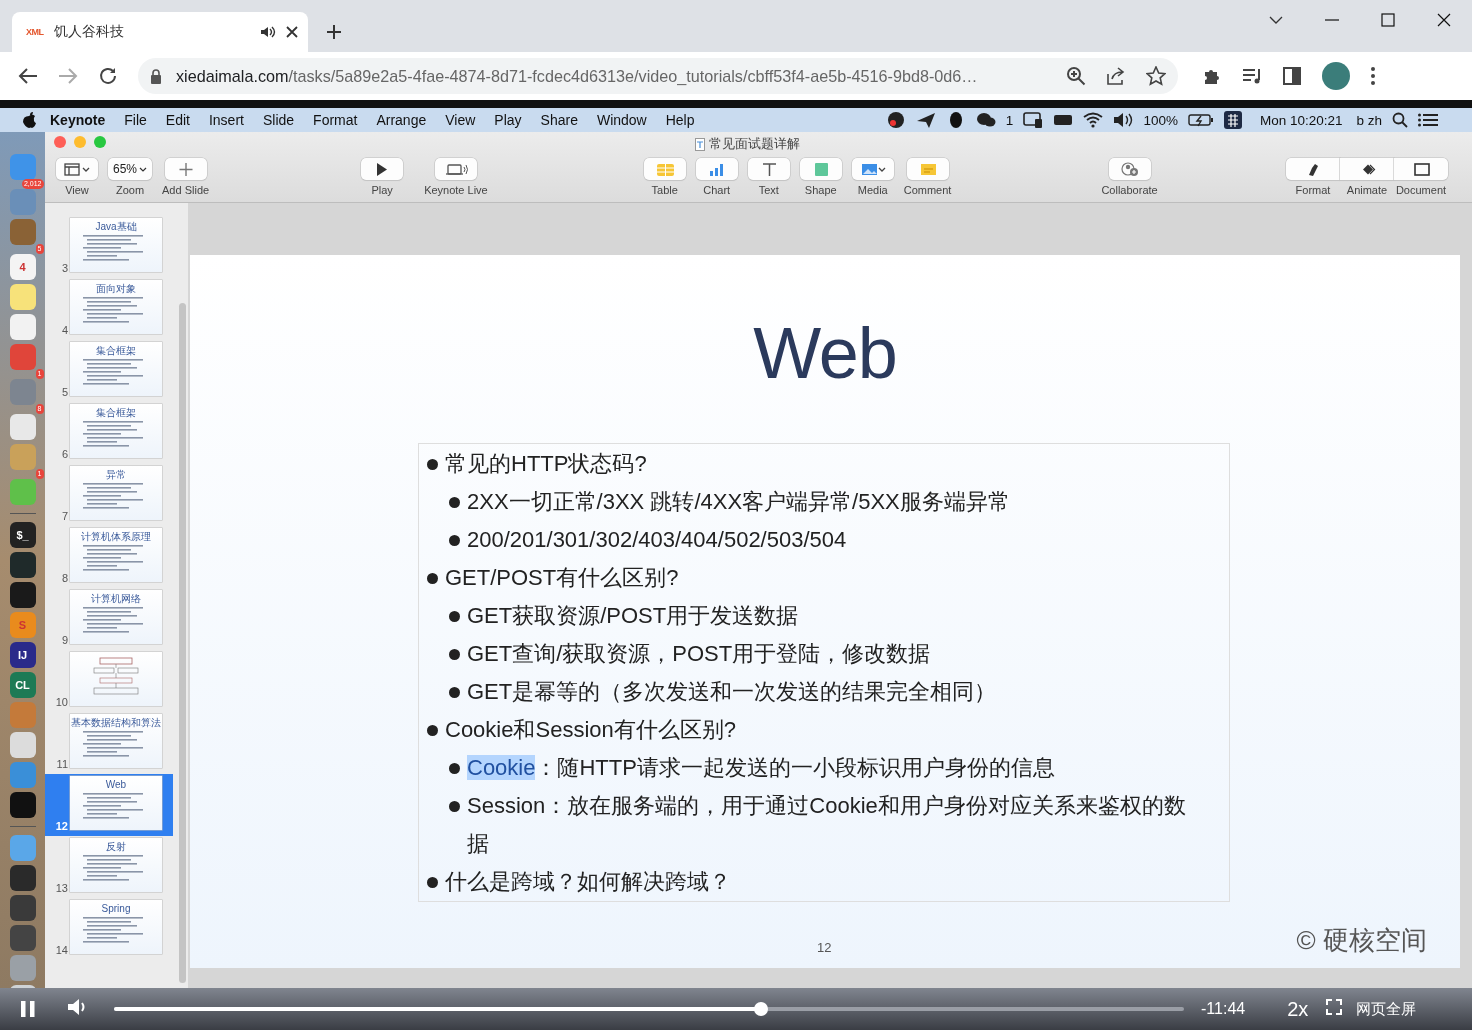 The width and height of the screenshot is (1472, 1030). I want to click on format-button, so click(1313, 169).